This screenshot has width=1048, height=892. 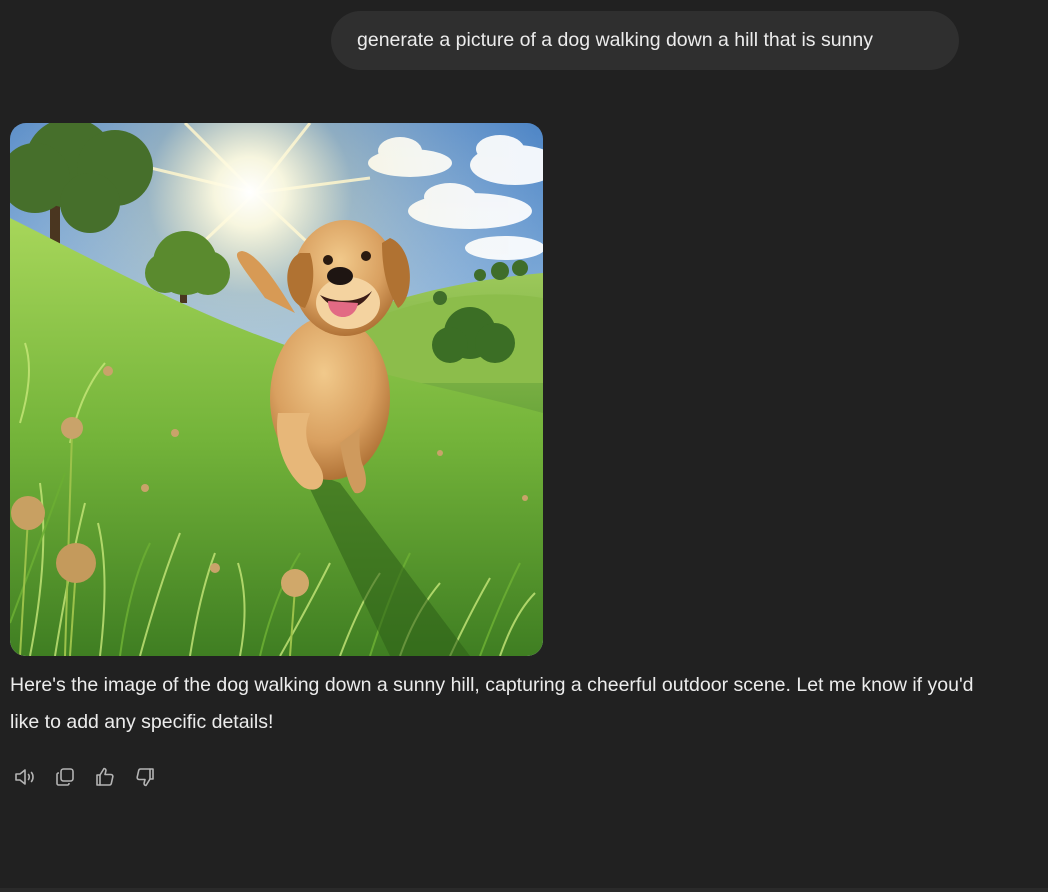 I want to click on thumbs-down-icon, so click(x=145, y=777).